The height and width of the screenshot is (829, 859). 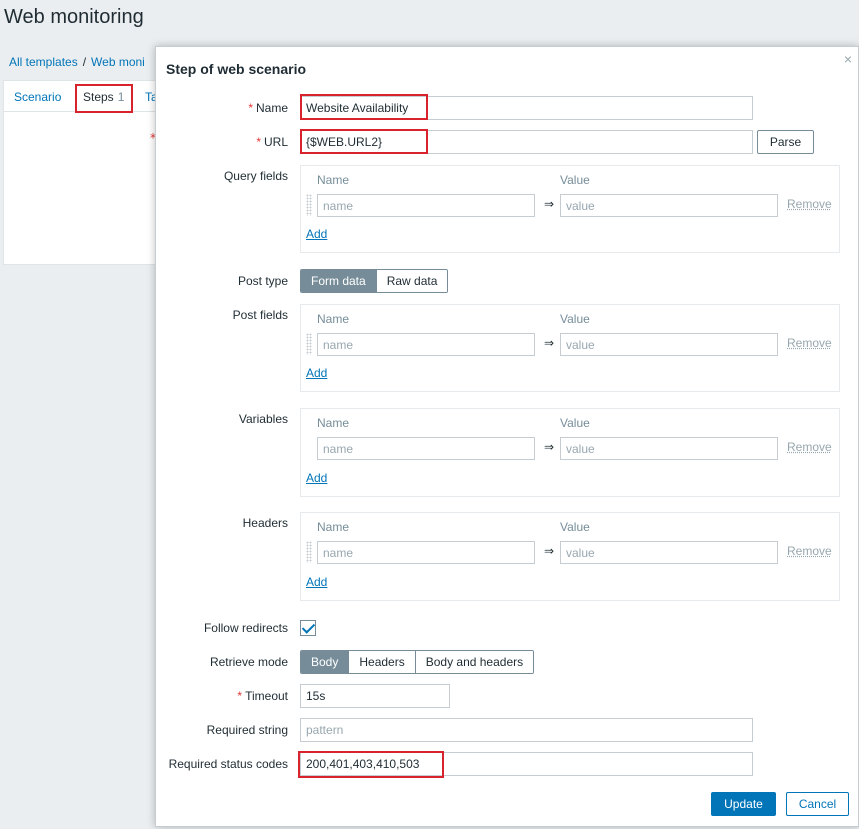 I want to click on hdr-name-input: name, so click(x=426, y=552).